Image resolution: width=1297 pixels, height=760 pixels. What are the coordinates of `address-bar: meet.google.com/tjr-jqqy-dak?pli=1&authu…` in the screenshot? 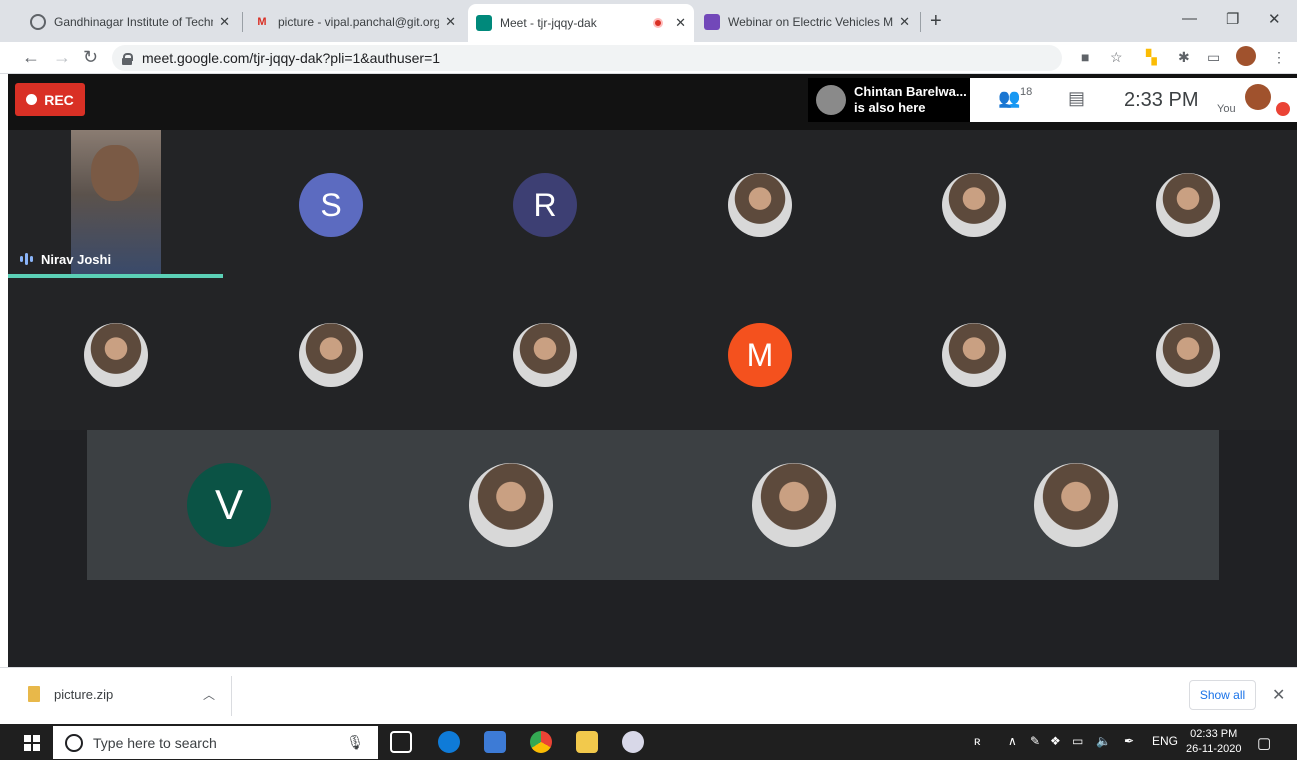 It's located at (587, 58).